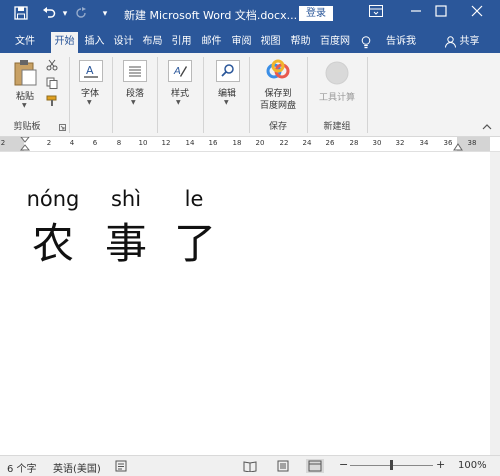  I want to click on baidu-netdisk-icon, so click(278, 70).